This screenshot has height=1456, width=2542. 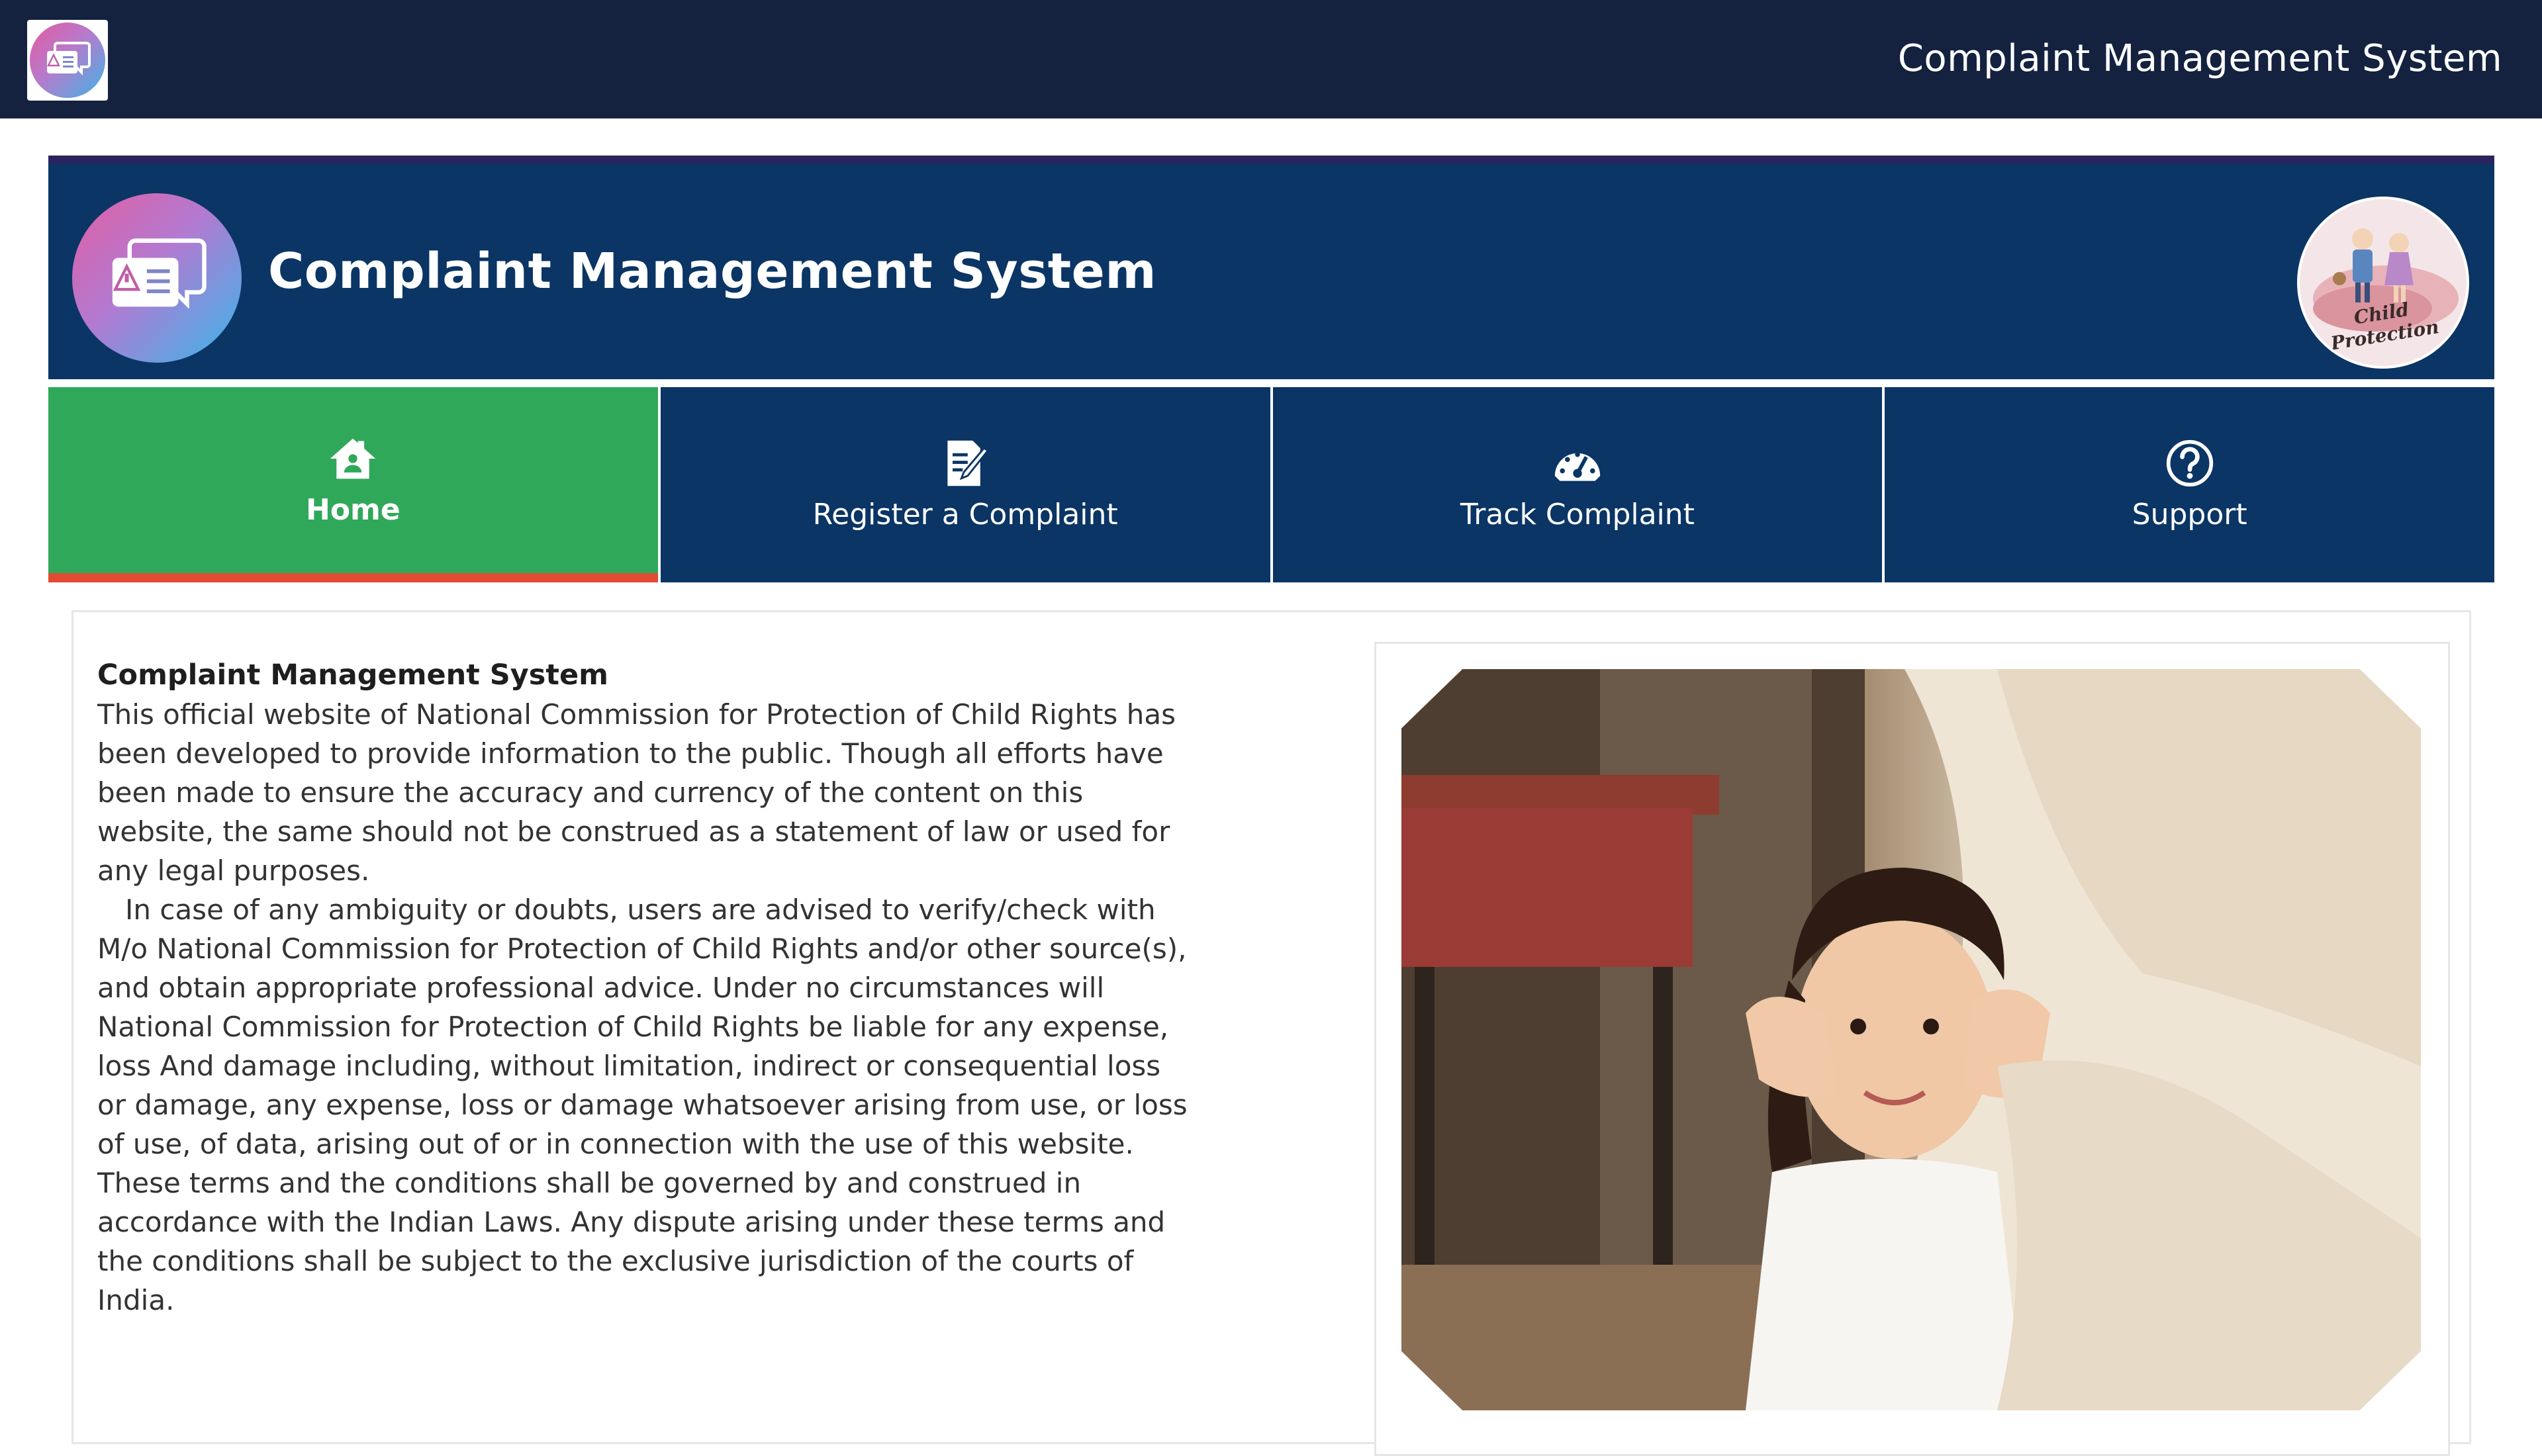 What do you see at coordinates (965, 514) in the screenshot?
I see `nav-label-register: Register a Complaint` at bounding box center [965, 514].